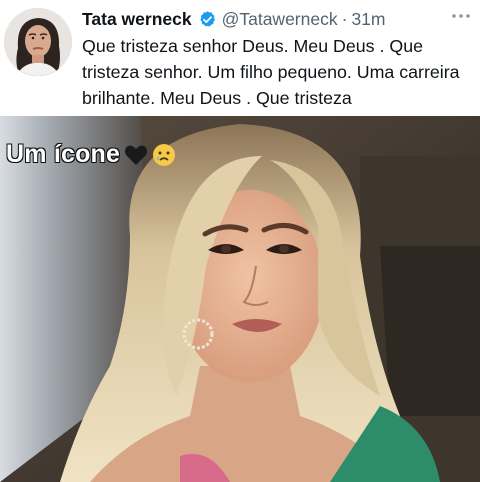 The height and width of the screenshot is (482, 480). Describe the element at coordinates (461, 16) in the screenshot. I see `more-options-icon` at that location.